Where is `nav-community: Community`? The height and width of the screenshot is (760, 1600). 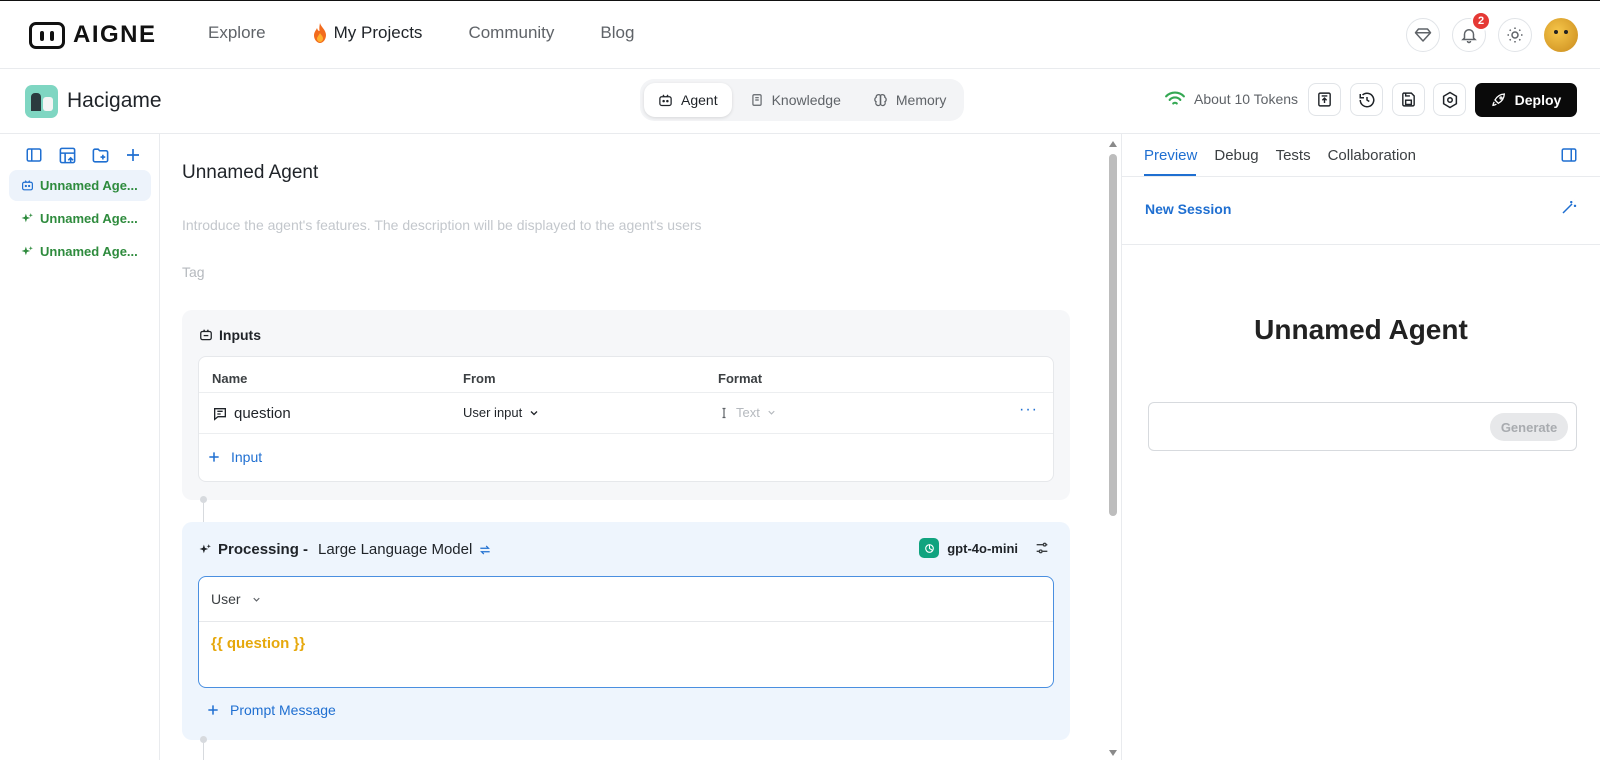
nav-community: Community is located at coordinates (511, 33).